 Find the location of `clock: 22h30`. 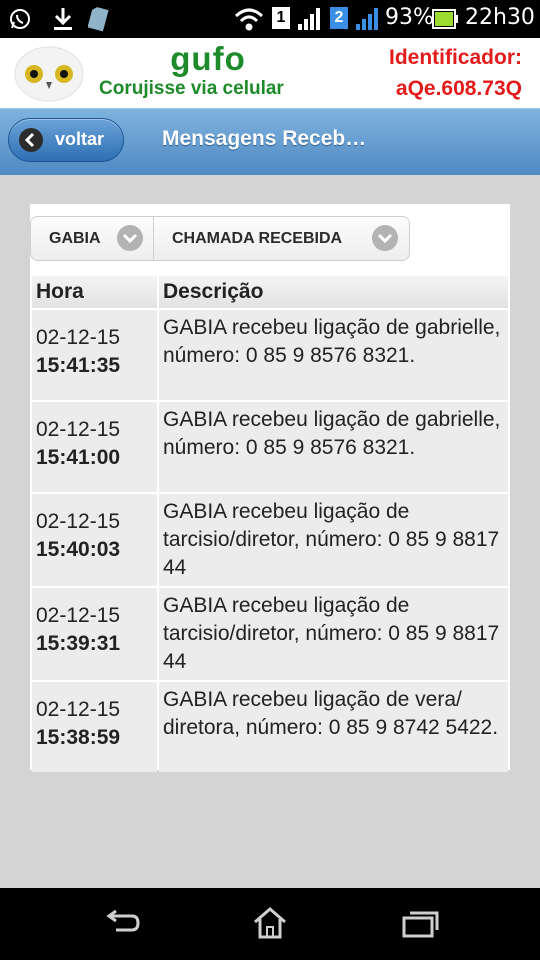

clock: 22h30 is located at coordinates (500, 17).